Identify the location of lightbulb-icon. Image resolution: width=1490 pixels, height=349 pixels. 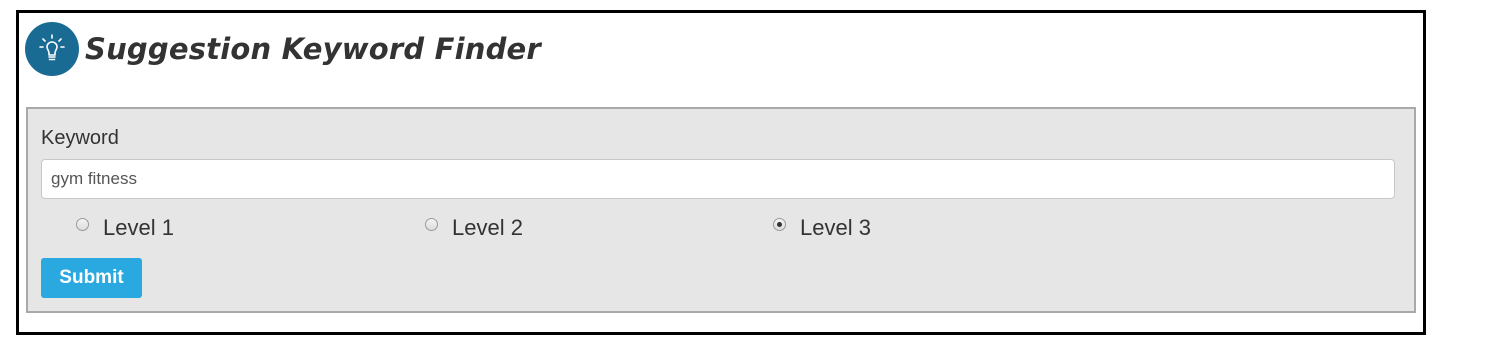
(52, 47).